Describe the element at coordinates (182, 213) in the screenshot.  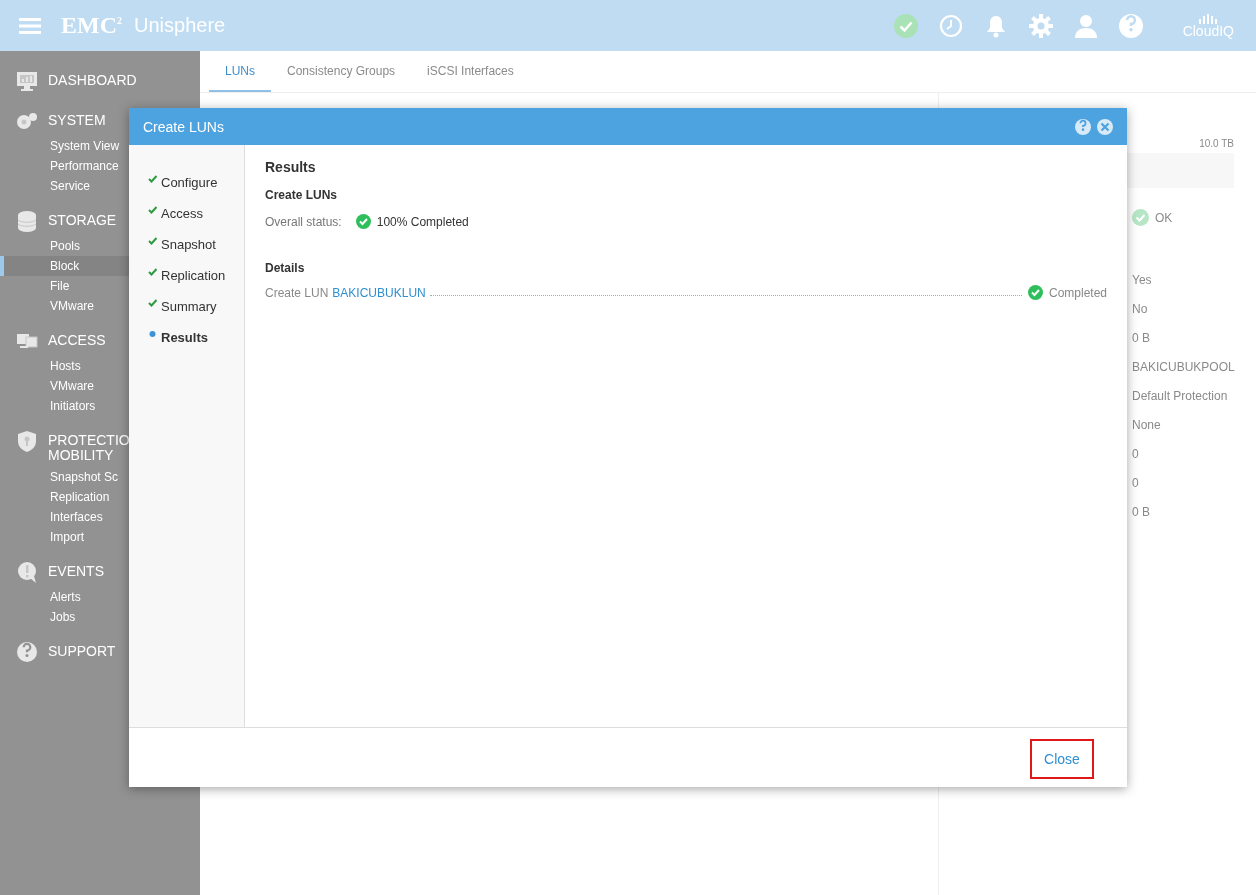
I see `wizard-step: Access` at that location.